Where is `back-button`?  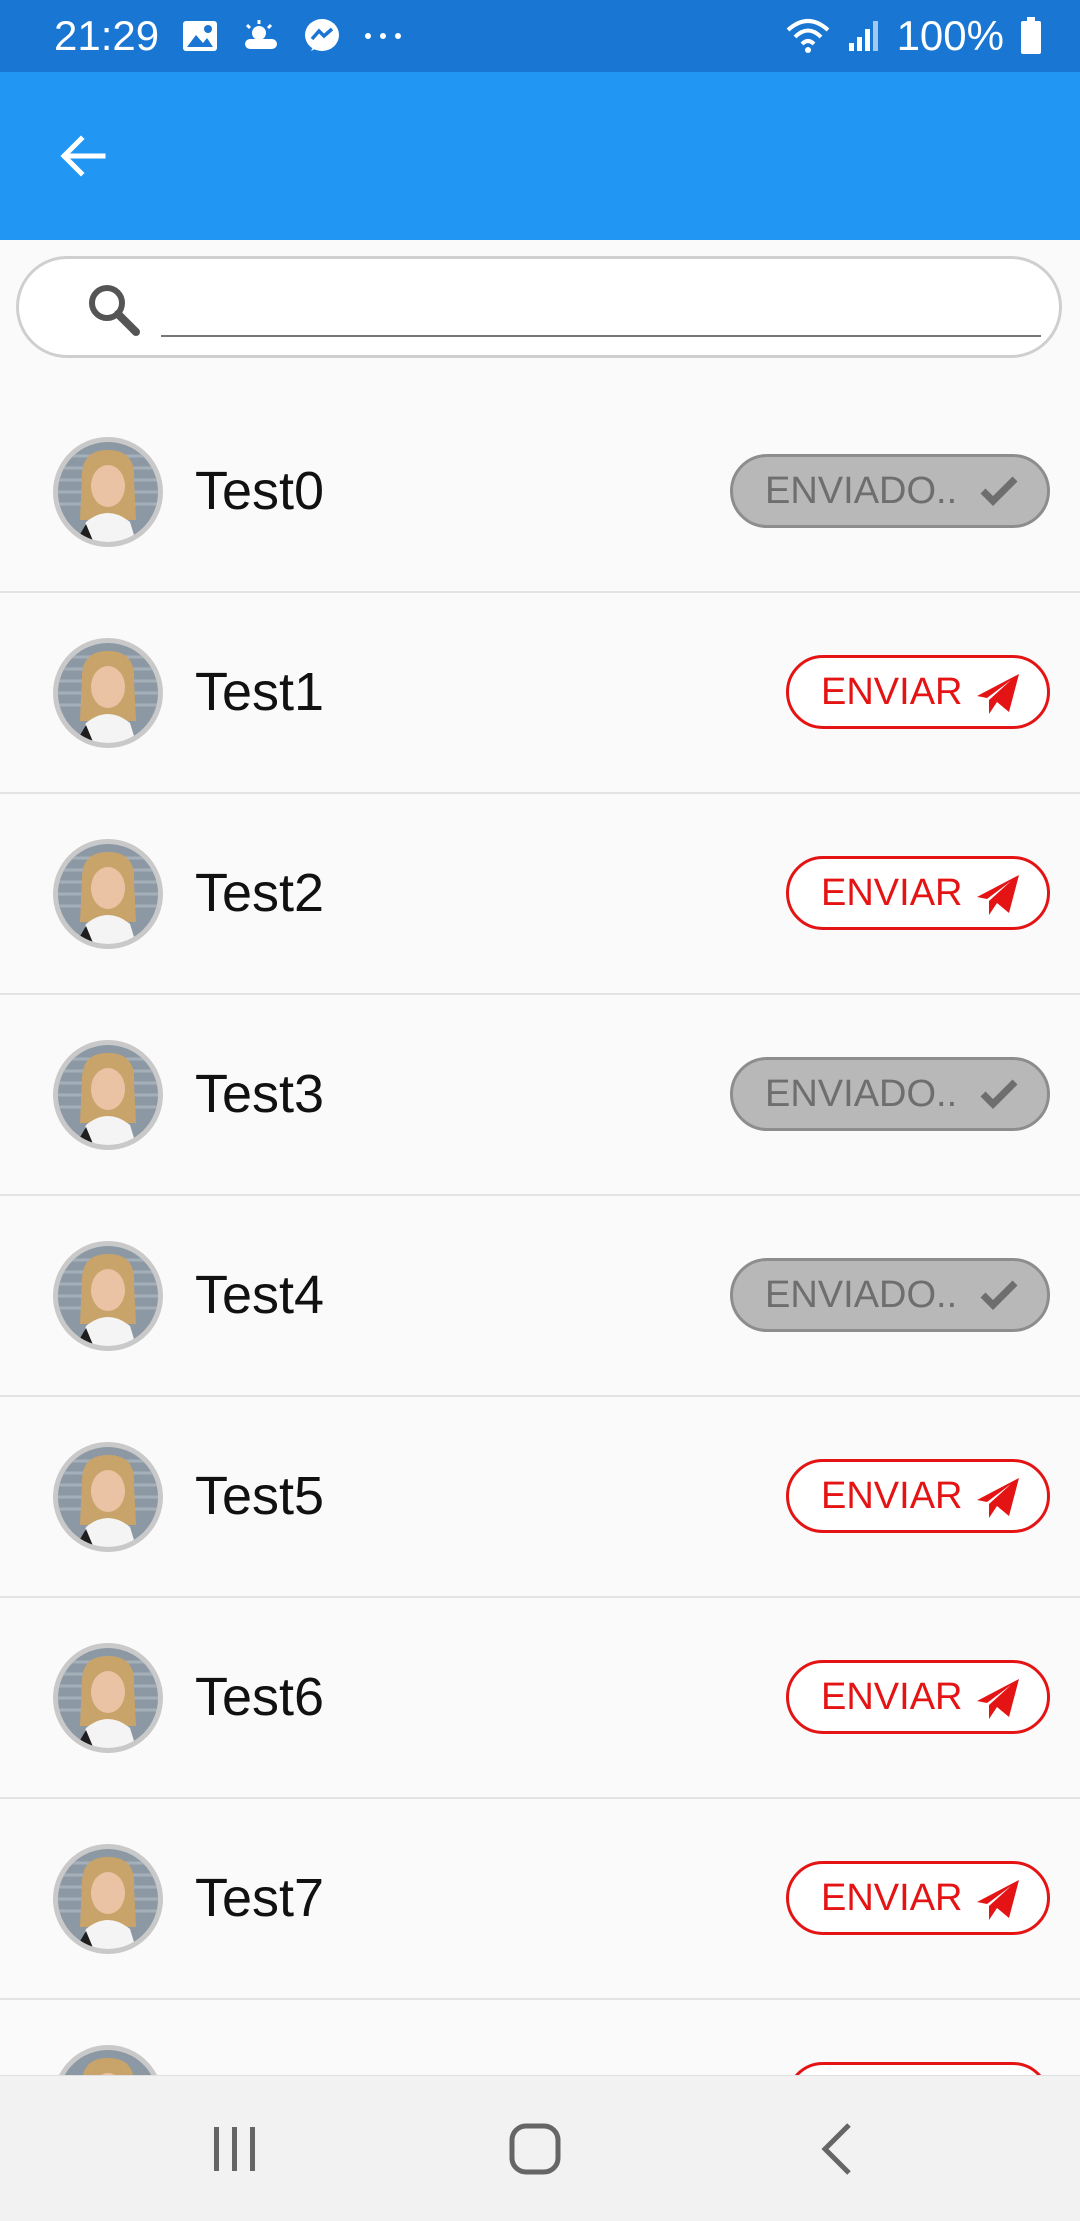
back-button is located at coordinates (82, 156).